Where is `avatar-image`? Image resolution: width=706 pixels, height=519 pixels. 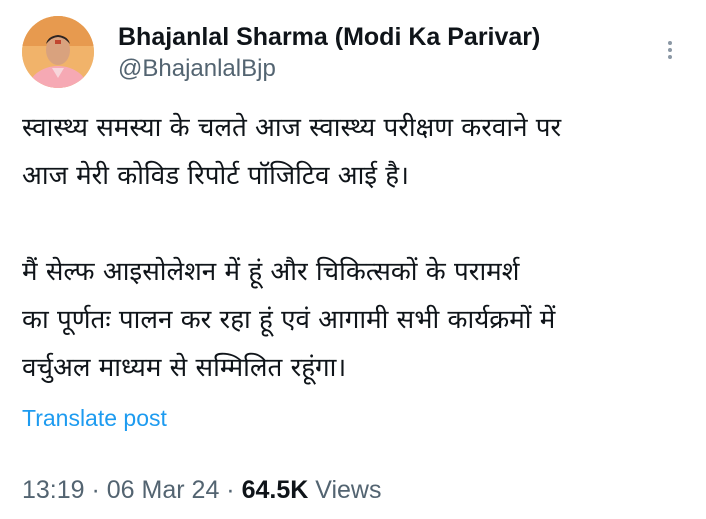
avatar-image is located at coordinates (58, 52).